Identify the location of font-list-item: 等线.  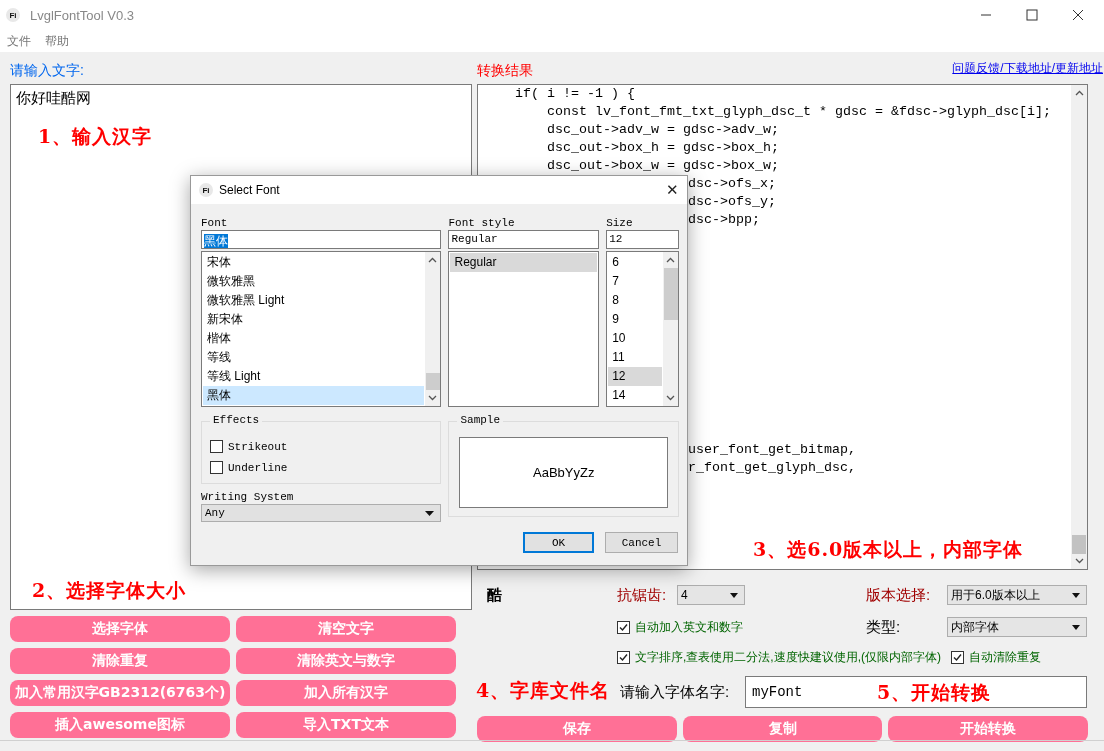
(314, 357).